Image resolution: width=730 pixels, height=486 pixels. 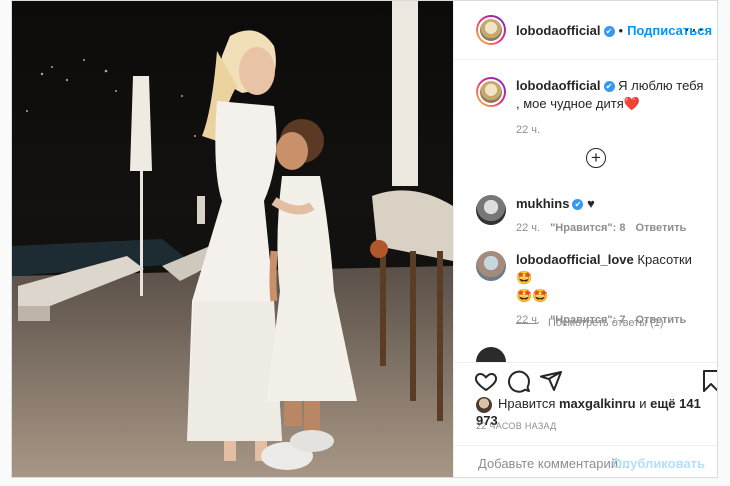 I want to click on likes-and: и, so click(x=643, y=403).